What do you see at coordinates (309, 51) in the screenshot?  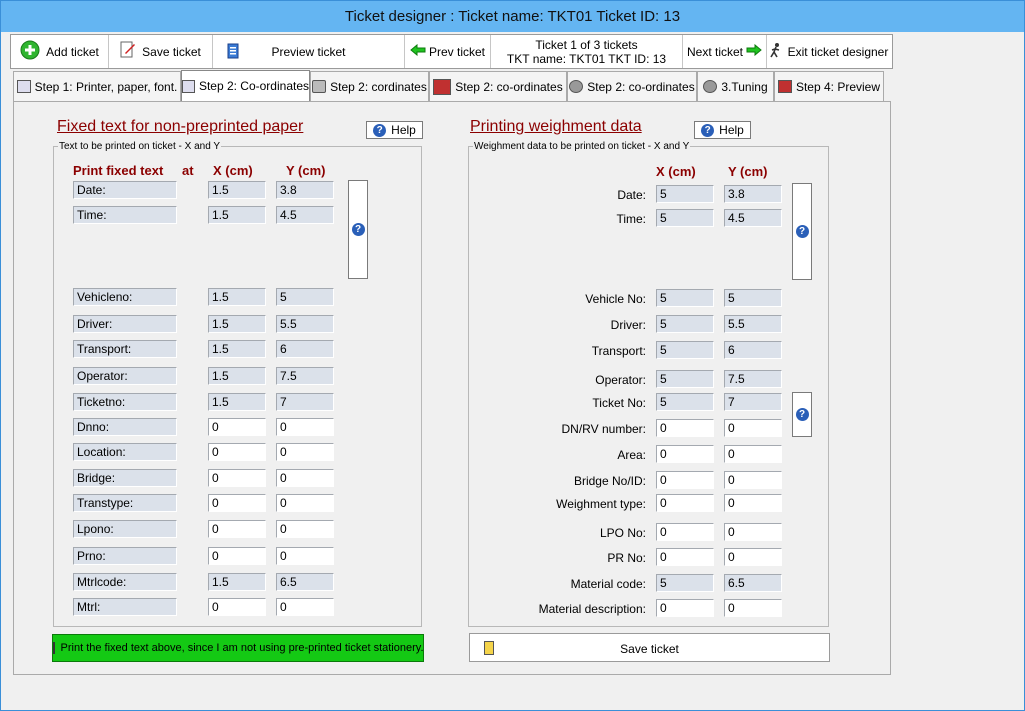 I see `preview-ticket-button: Preview ticket` at bounding box center [309, 51].